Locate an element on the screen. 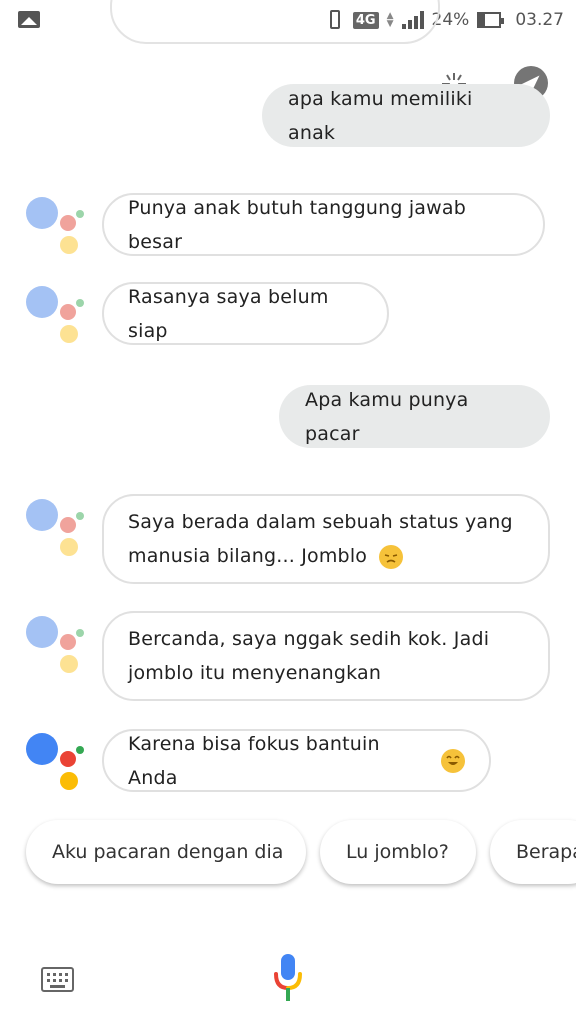 The height and width of the screenshot is (1024, 576). suggestion-chip: Lu jomblo? is located at coordinates (398, 852).